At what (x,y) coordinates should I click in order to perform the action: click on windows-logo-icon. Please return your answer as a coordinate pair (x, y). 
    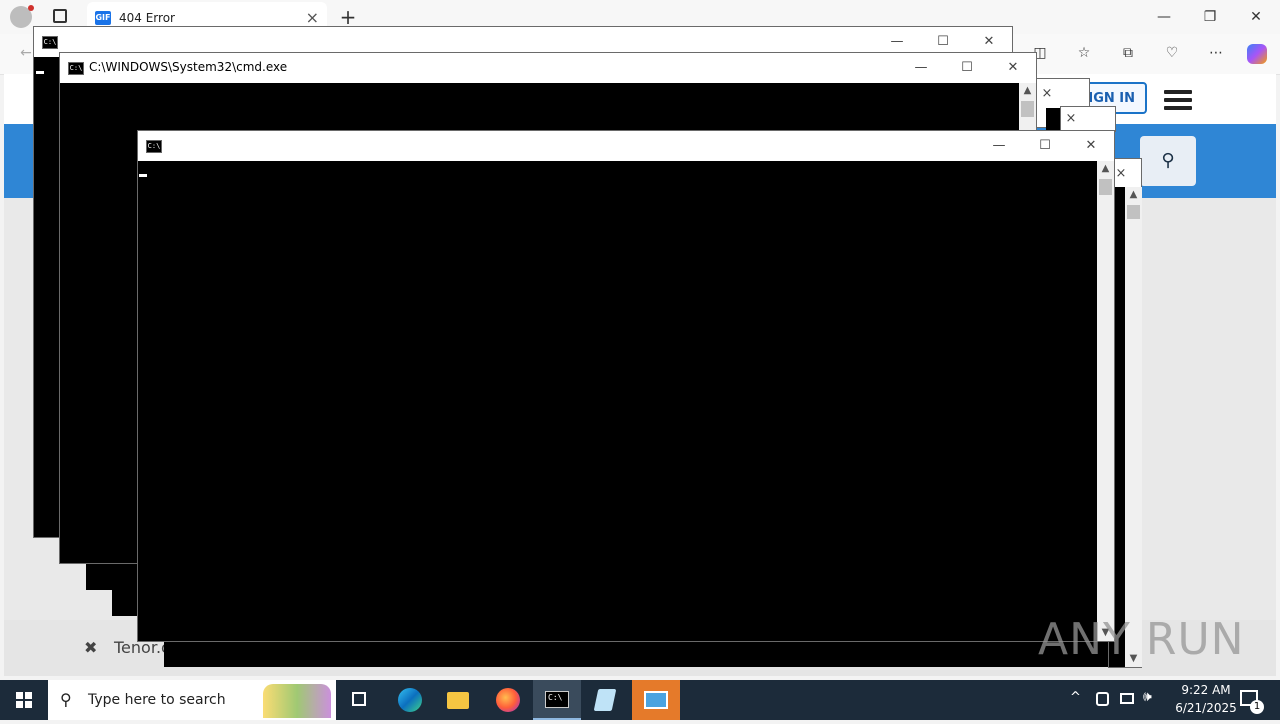
    Looking at the image, I should click on (24, 700).